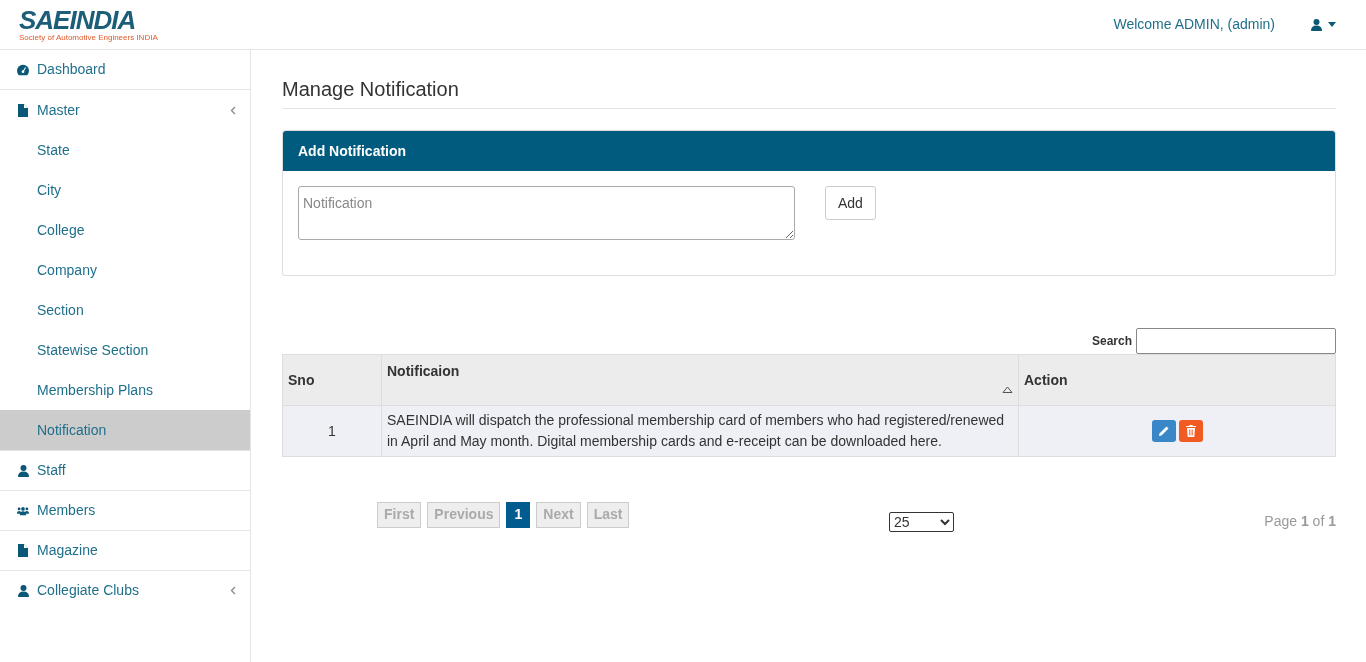 The width and height of the screenshot is (1366, 662). What do you see at coordinates (371, 89) in the screenshot?
I see `page-title: Manage Notification` at bounding box center [371, 89].